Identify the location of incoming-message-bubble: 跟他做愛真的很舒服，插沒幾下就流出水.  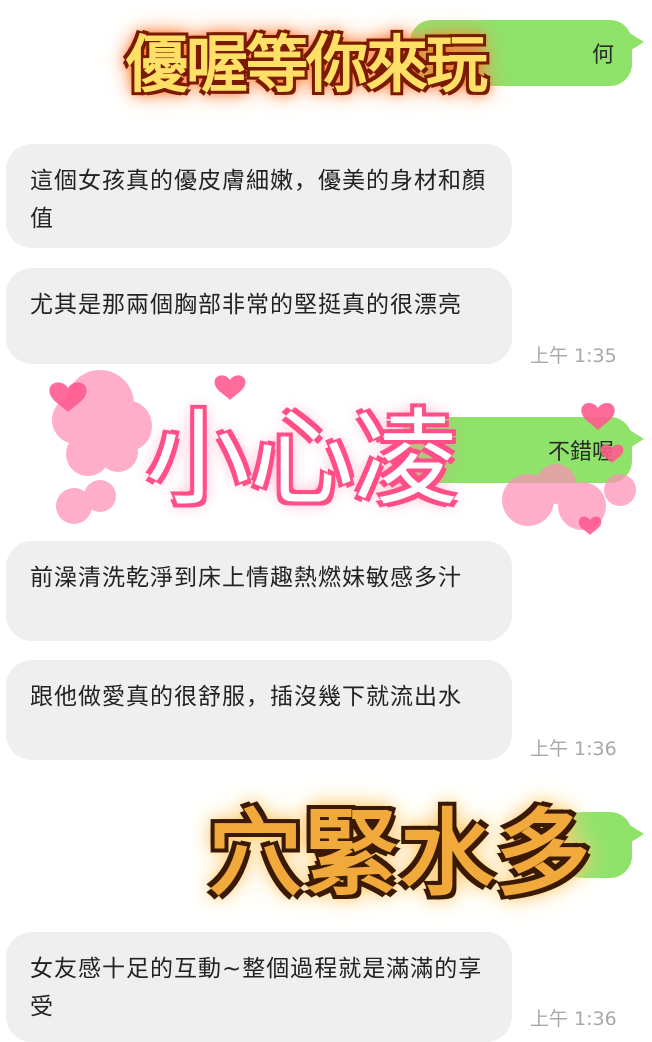
(259, 710).